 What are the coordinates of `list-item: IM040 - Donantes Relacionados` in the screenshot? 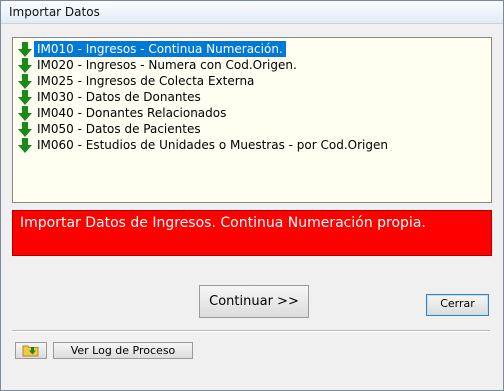 It's located at (252, 113).